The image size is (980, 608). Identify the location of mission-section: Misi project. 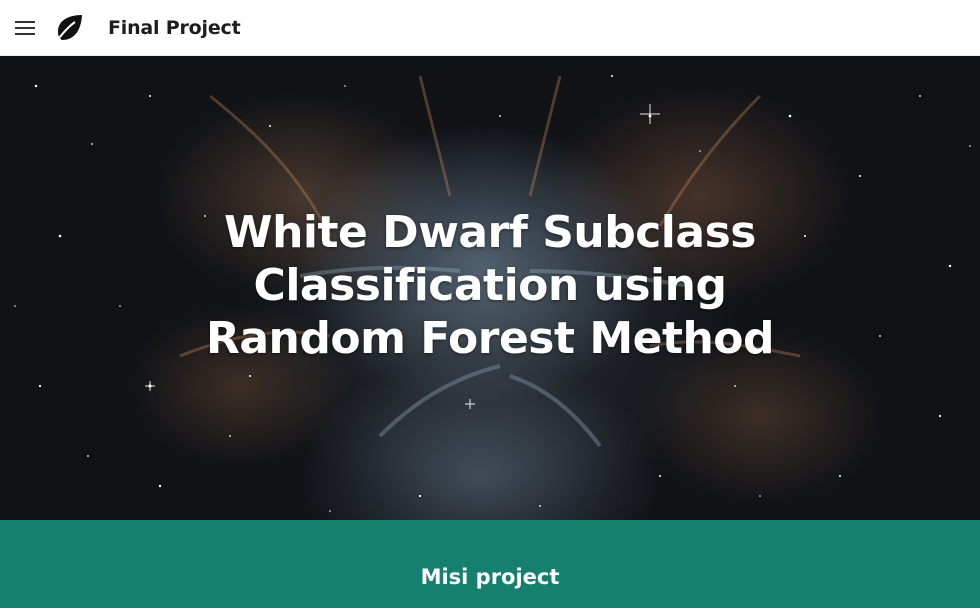
(490, 564).